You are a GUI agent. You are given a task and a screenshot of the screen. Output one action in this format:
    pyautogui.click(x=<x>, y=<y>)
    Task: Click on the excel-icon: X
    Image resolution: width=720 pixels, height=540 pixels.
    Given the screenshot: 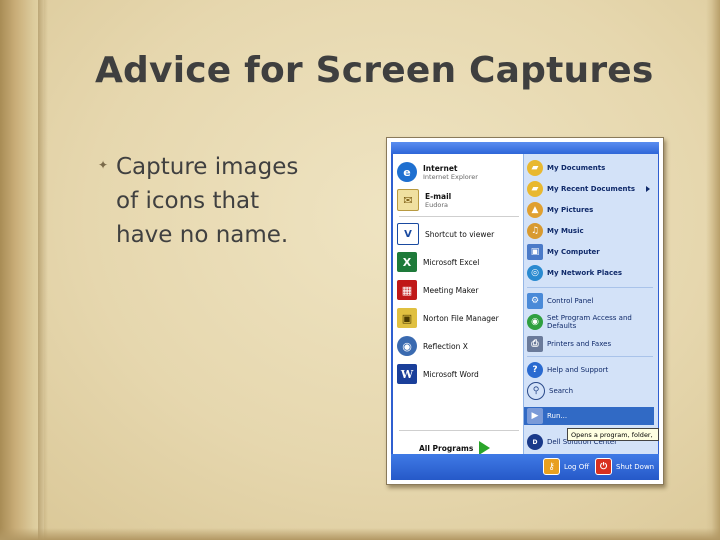 What is the action you would take?
    pyautogui.click(x=407, y=262)
    